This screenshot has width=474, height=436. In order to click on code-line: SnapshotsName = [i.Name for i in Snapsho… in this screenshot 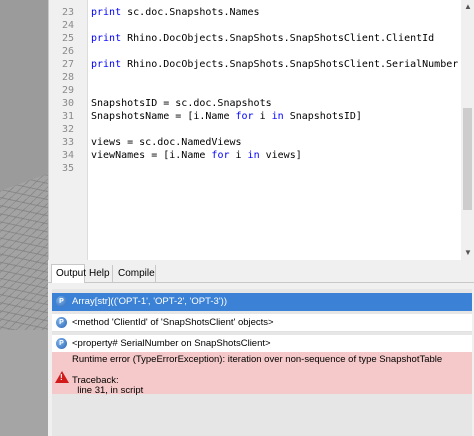, I will do `click(226, 116)`.